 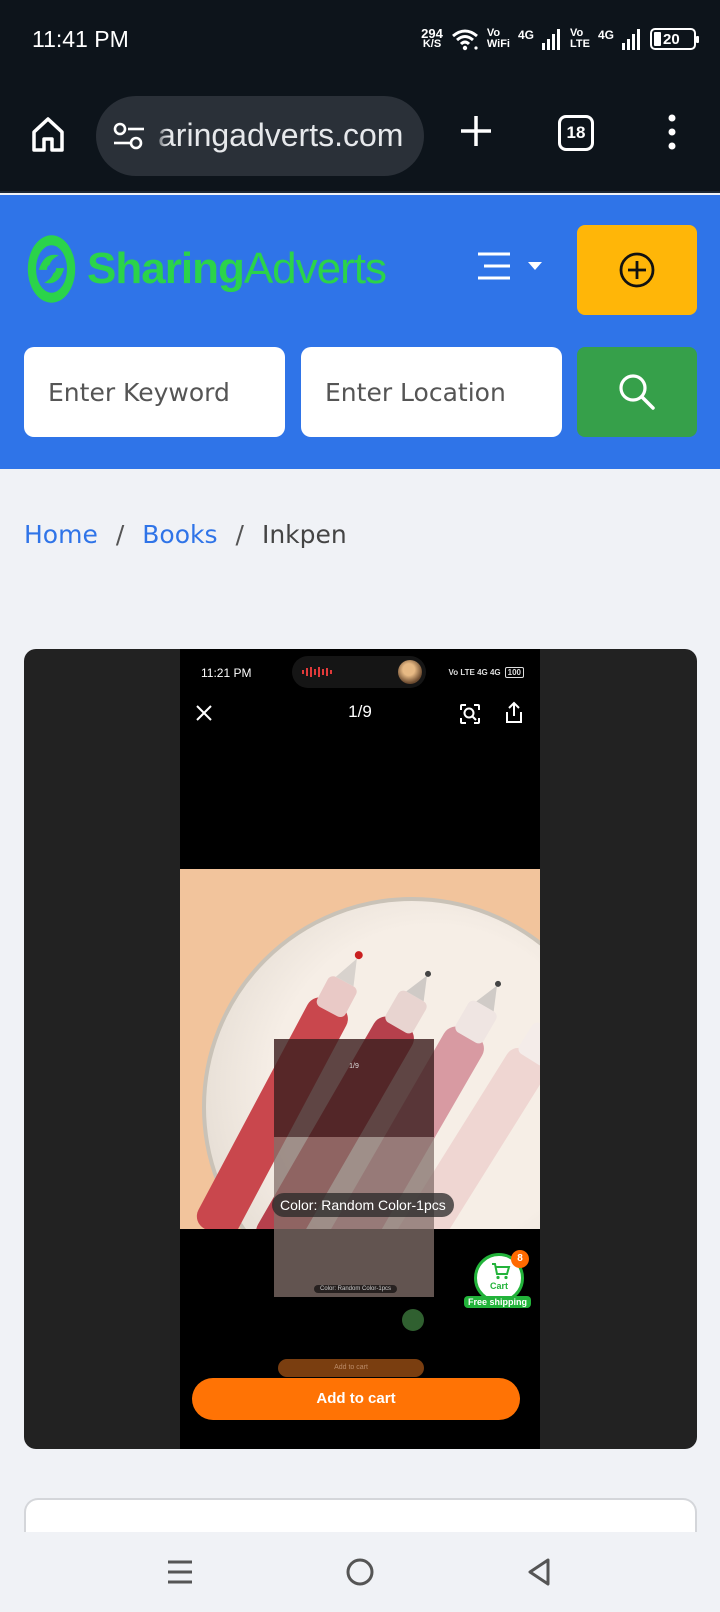 I want to click on net-speed: 294 K/S, so click(x=432, y=38).